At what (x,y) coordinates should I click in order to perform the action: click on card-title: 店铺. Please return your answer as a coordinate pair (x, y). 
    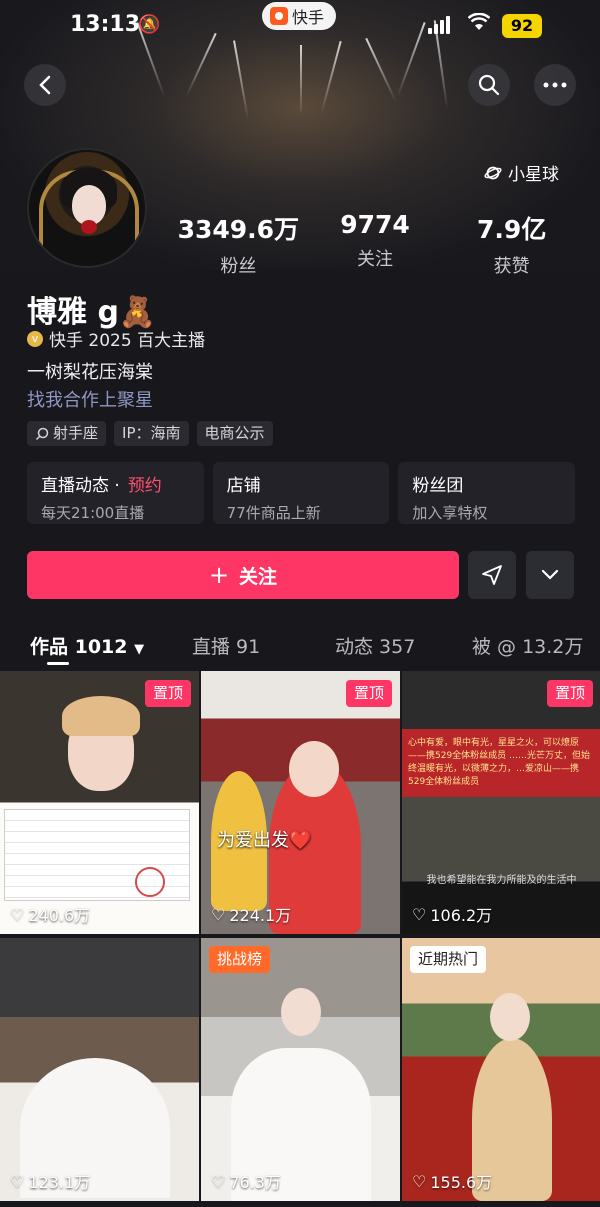
    Looking at the image, I should click on (243, 486).